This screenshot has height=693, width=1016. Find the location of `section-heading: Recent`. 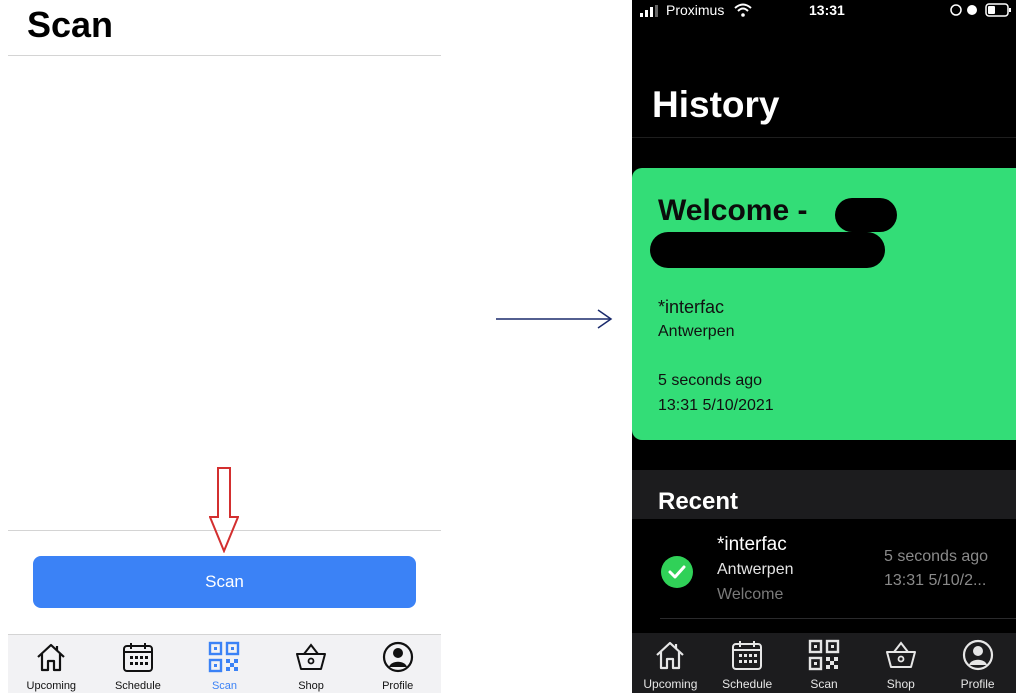

section-heading: Recent is located at coordinates (698, 501).